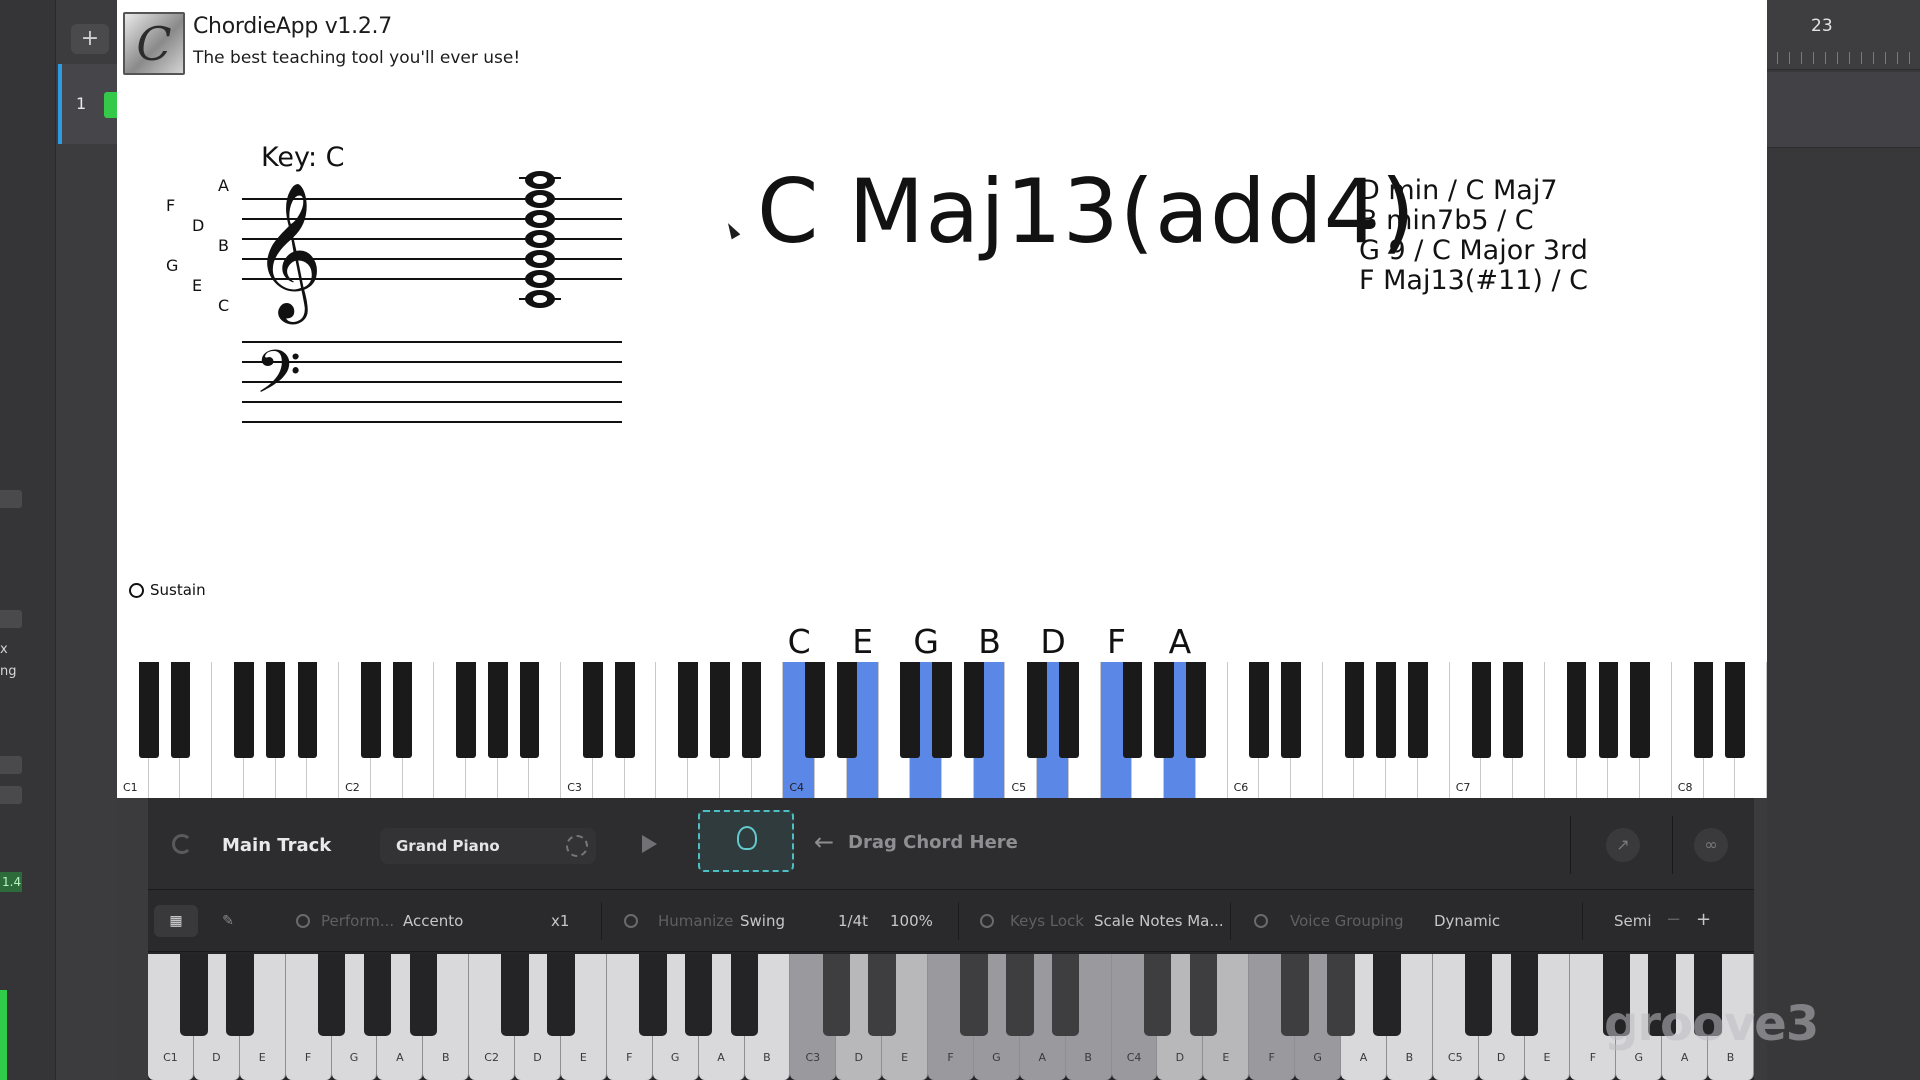  What do you see at coordinates (858, 1057) in the screenshot?
I see `host-key-label: D` at bounding box center [858, 1057].